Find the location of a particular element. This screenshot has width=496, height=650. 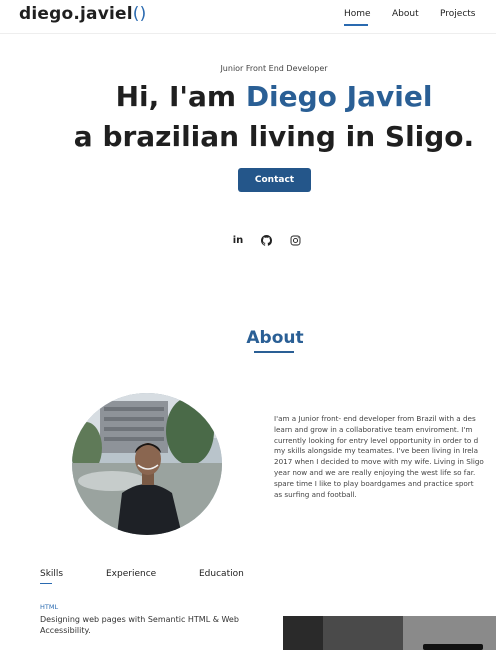

tab-experience: Experience is located at coordinates (131, 574).